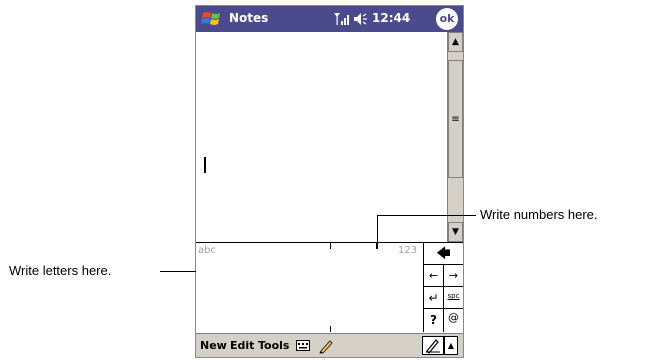 The height and width of the screenshot is (362, 648). I want to click on input-selector-arrow: ▲, so click(451, 345).